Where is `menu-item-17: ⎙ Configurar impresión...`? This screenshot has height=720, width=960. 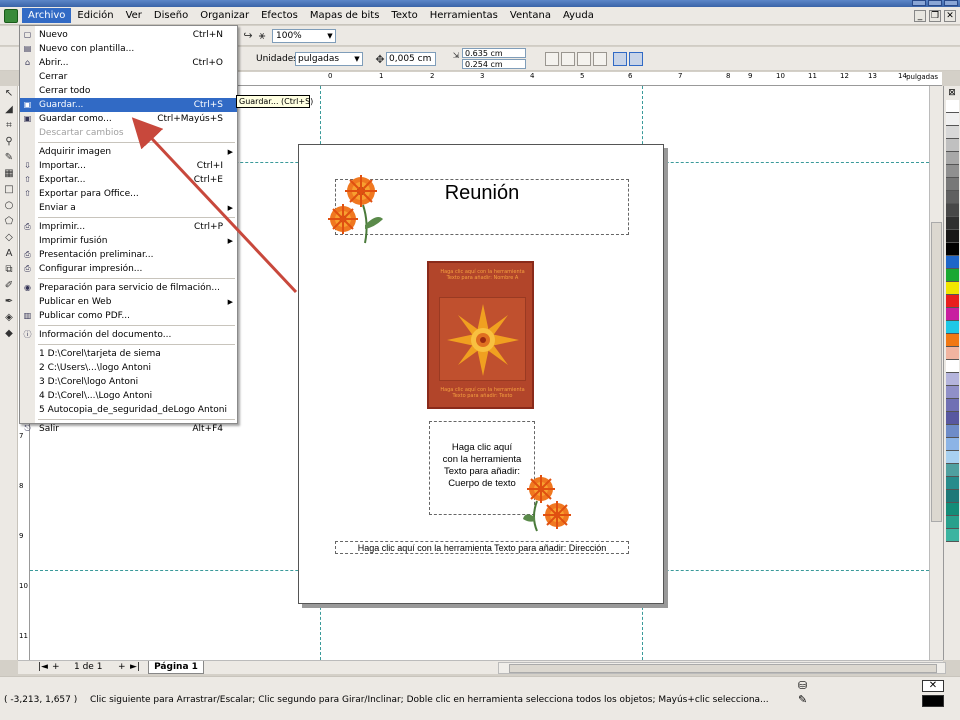 menu-item-17: ⎙ Configurar impresión... is located at coordinates (128, 269).